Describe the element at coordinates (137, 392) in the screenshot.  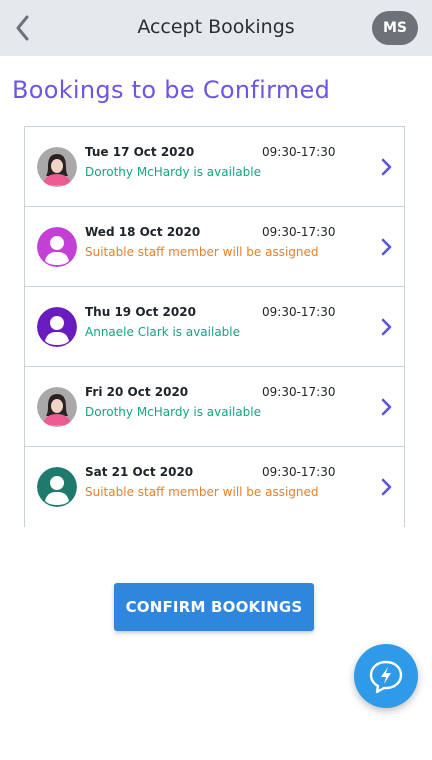
I see `booking-date: Fri 20 Oct 2020` at that location.